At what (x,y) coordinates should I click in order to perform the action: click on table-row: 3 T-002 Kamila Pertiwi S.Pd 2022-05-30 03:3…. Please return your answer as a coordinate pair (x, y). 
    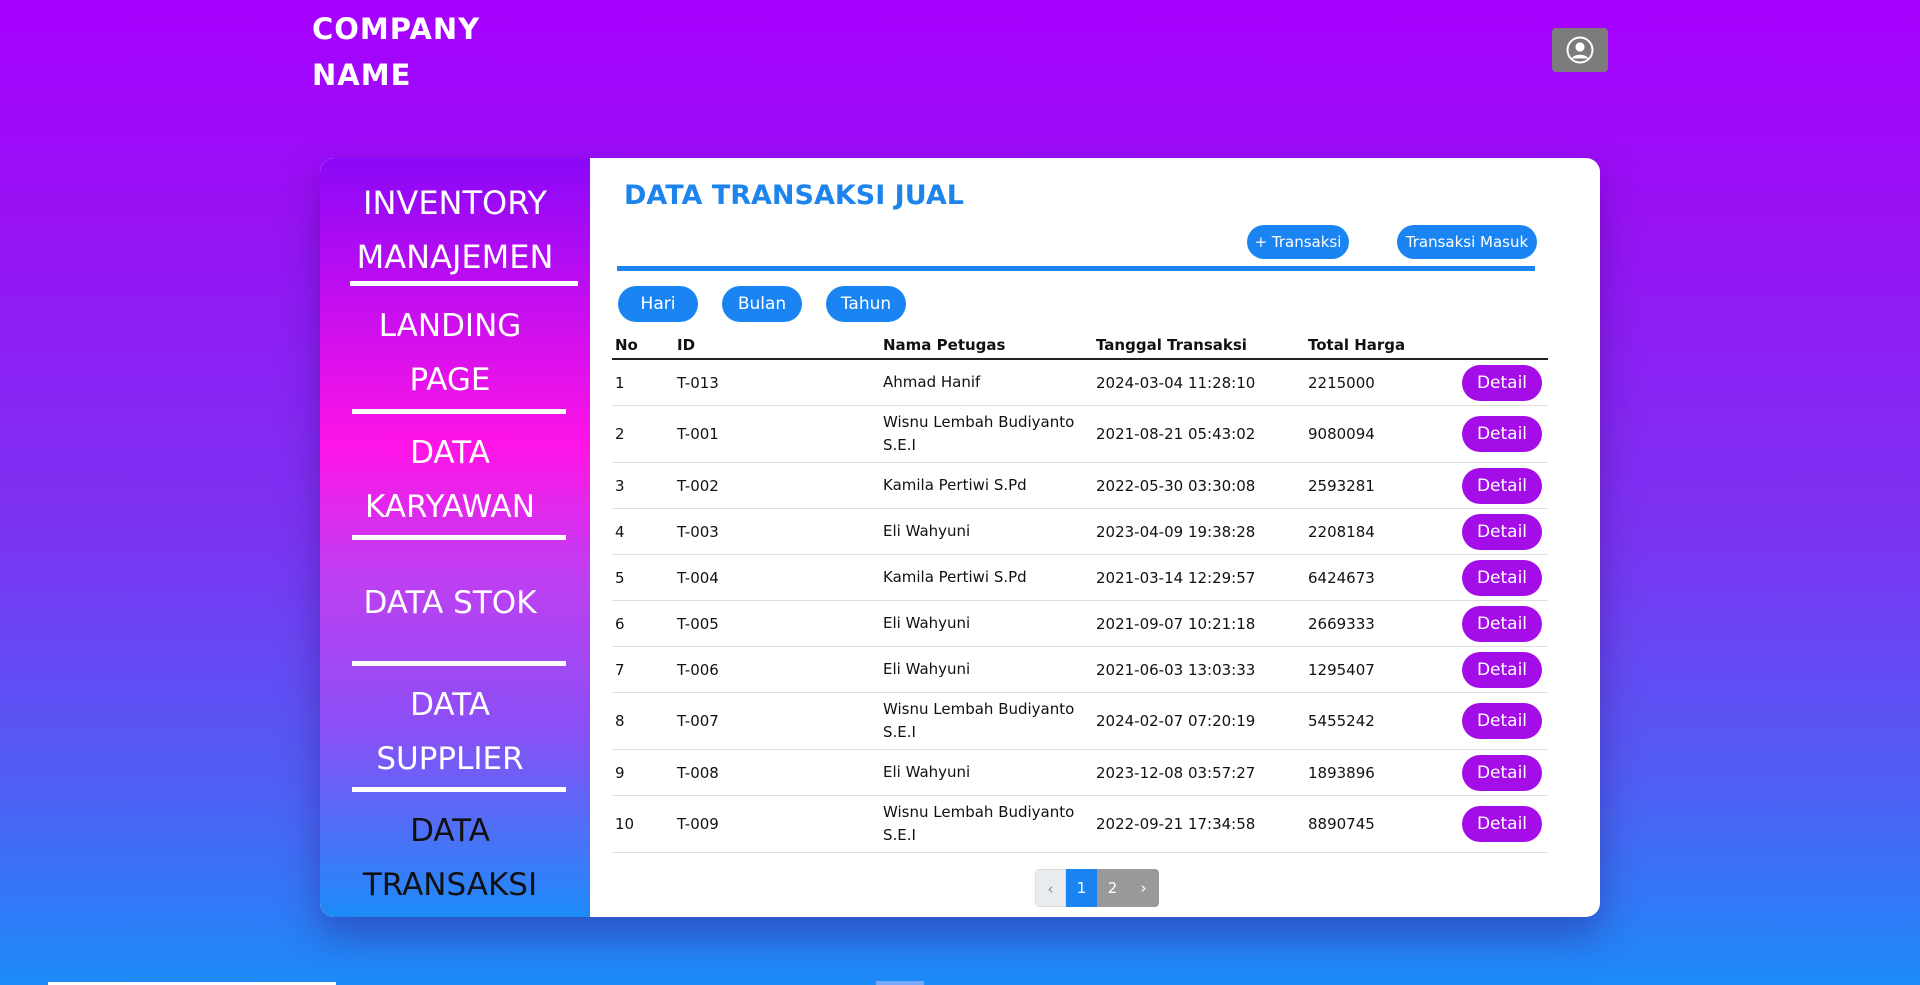
    Looking at the image, I should click on (1080, 485).